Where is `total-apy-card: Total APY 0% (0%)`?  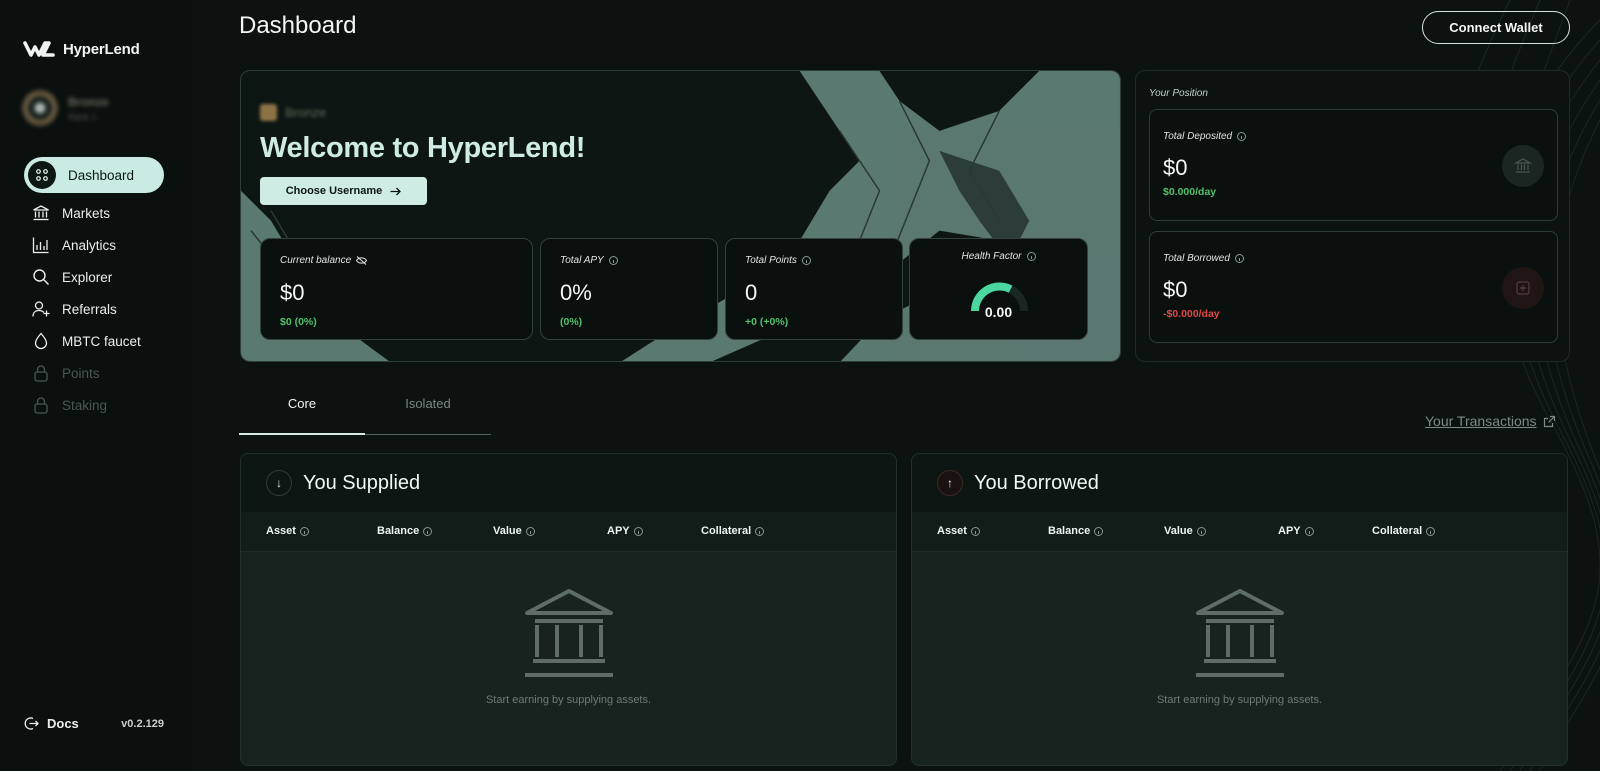
total-apy-card: Total APY 0% (0%) is located at coordinates (629, 289).